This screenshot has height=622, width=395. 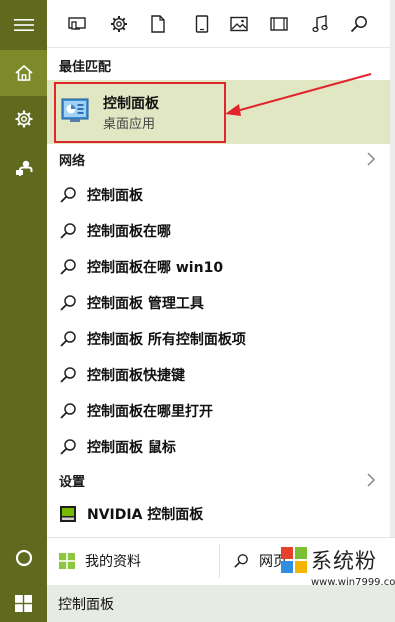 I want to click on music-filter-icon, so click(x=320, y=24).